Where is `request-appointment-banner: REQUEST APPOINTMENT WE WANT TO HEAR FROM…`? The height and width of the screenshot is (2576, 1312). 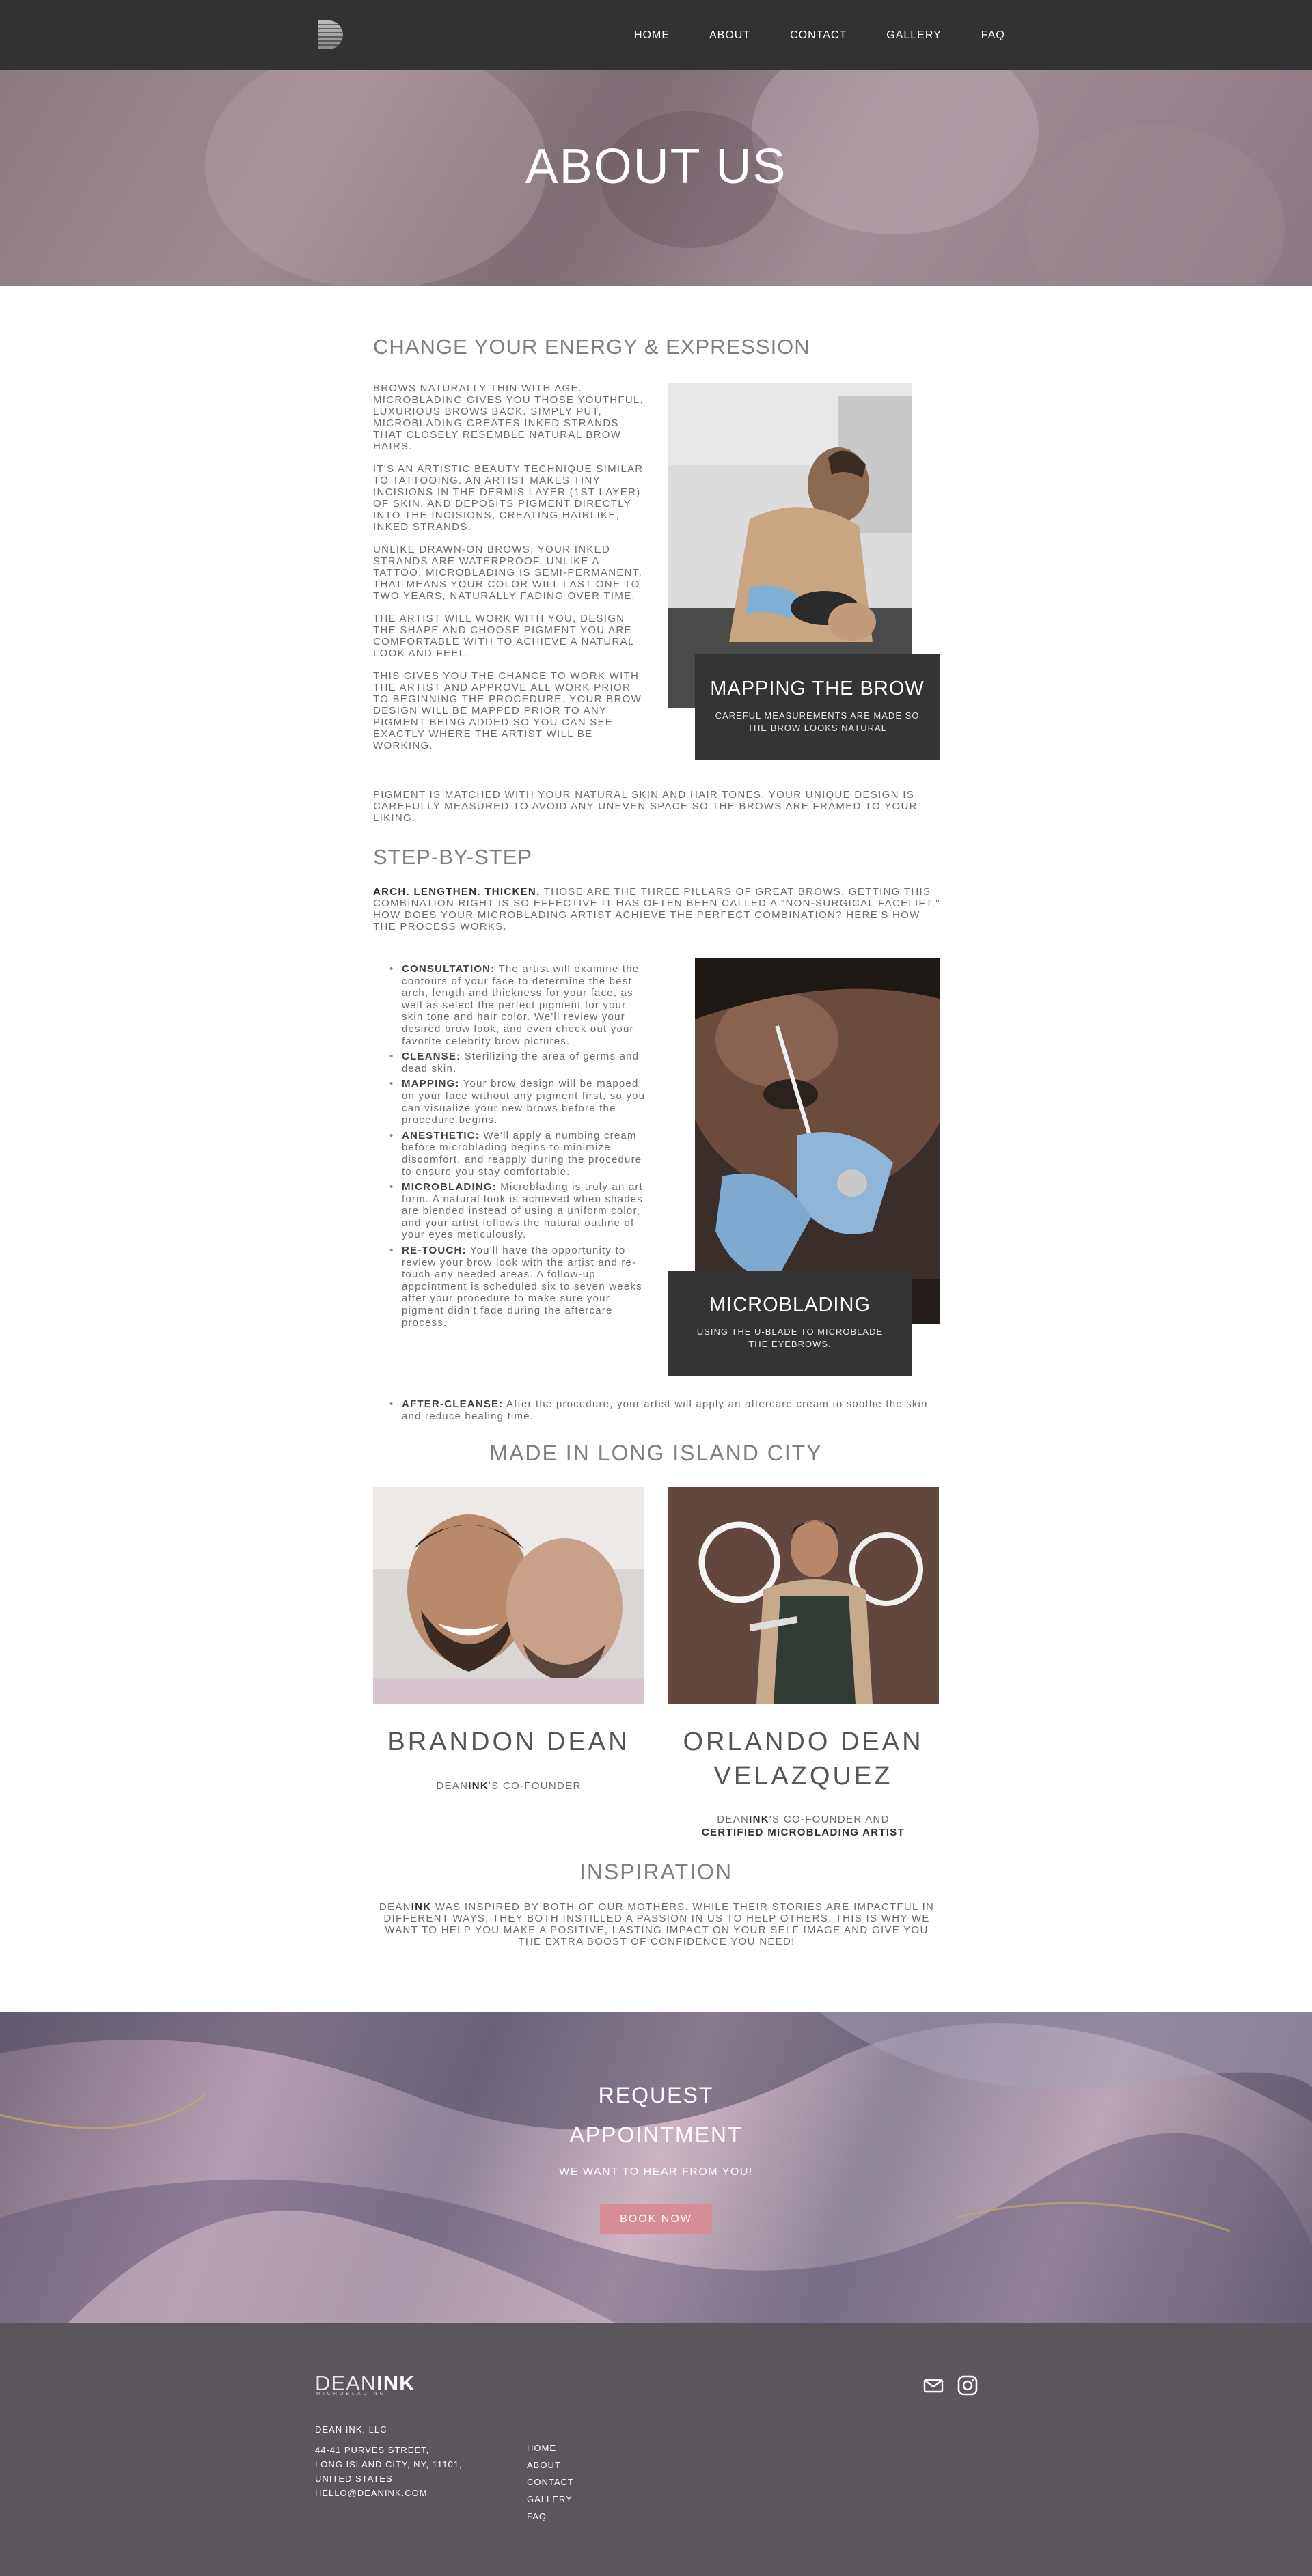 request-appointment-banner: REQUEST APPOINTMENT WE WANT TO HEAR FROM… is located at coordinates (656, 2168).